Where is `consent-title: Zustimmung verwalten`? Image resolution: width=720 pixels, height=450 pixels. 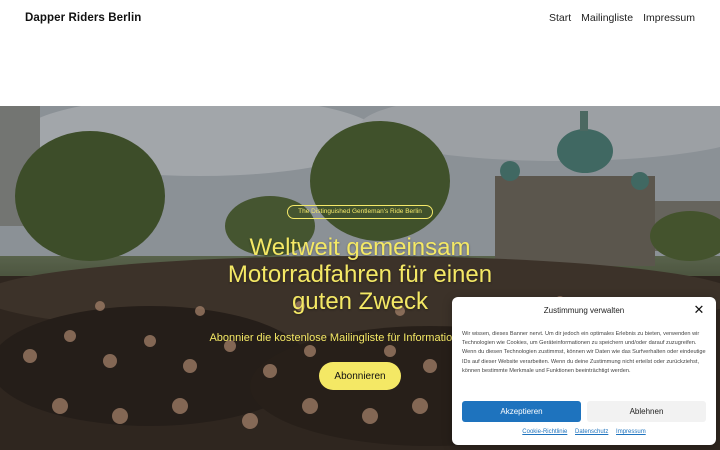
consent-title: Zustimmung verwalten is located at coordinates (584, 310).